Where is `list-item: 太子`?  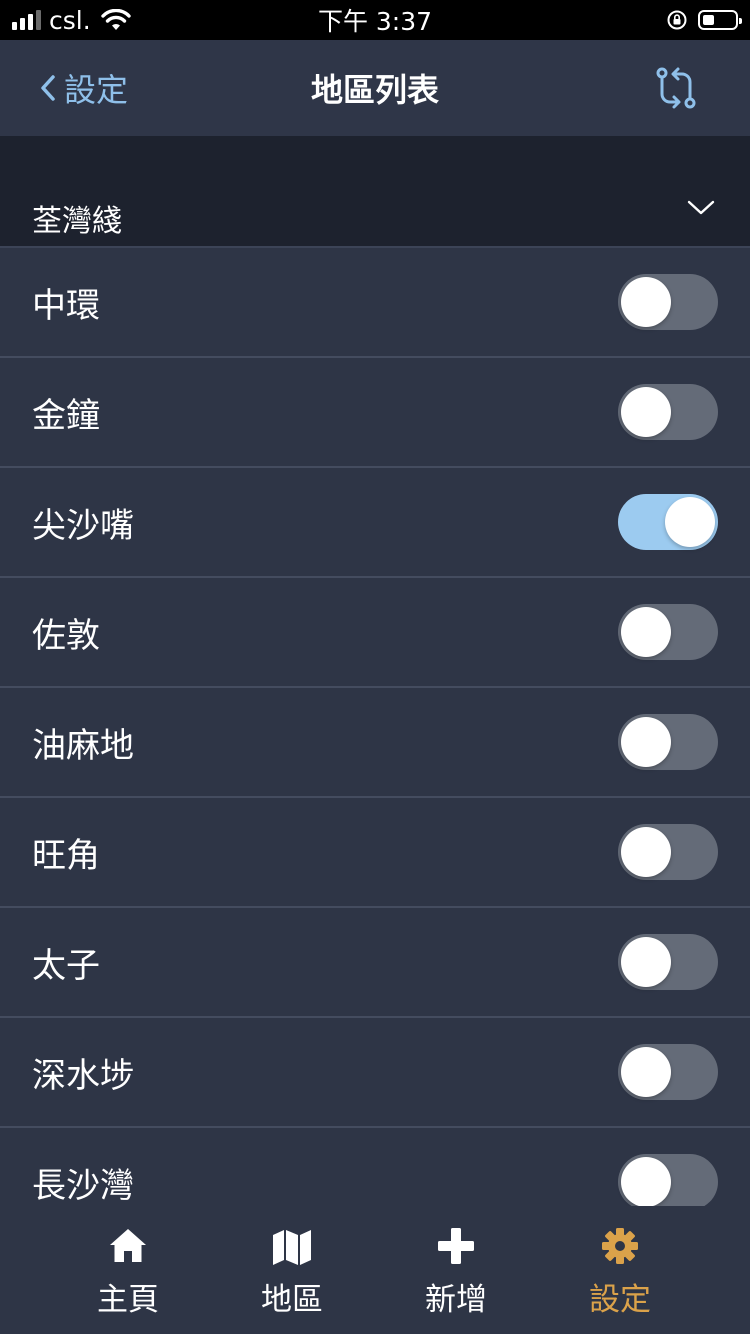
list-item: 太子 is located at coordinates (375, 963).